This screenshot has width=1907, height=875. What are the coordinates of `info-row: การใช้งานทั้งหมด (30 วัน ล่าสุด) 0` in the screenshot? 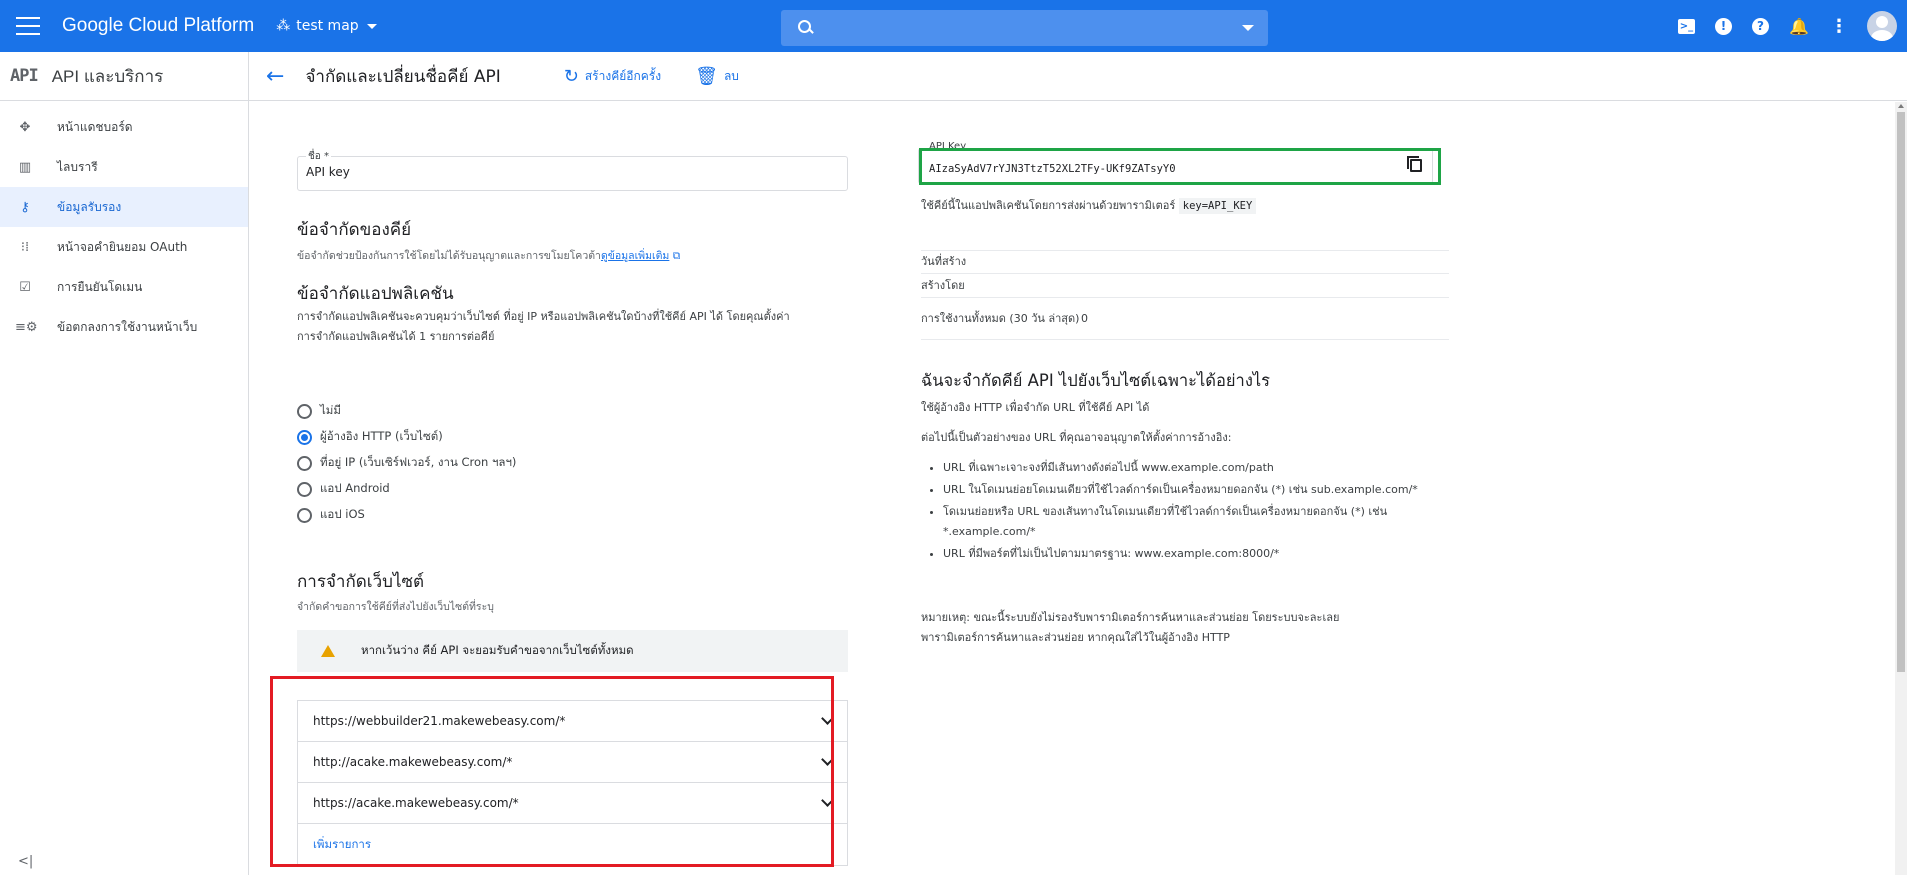 It's located at (1185, 319).